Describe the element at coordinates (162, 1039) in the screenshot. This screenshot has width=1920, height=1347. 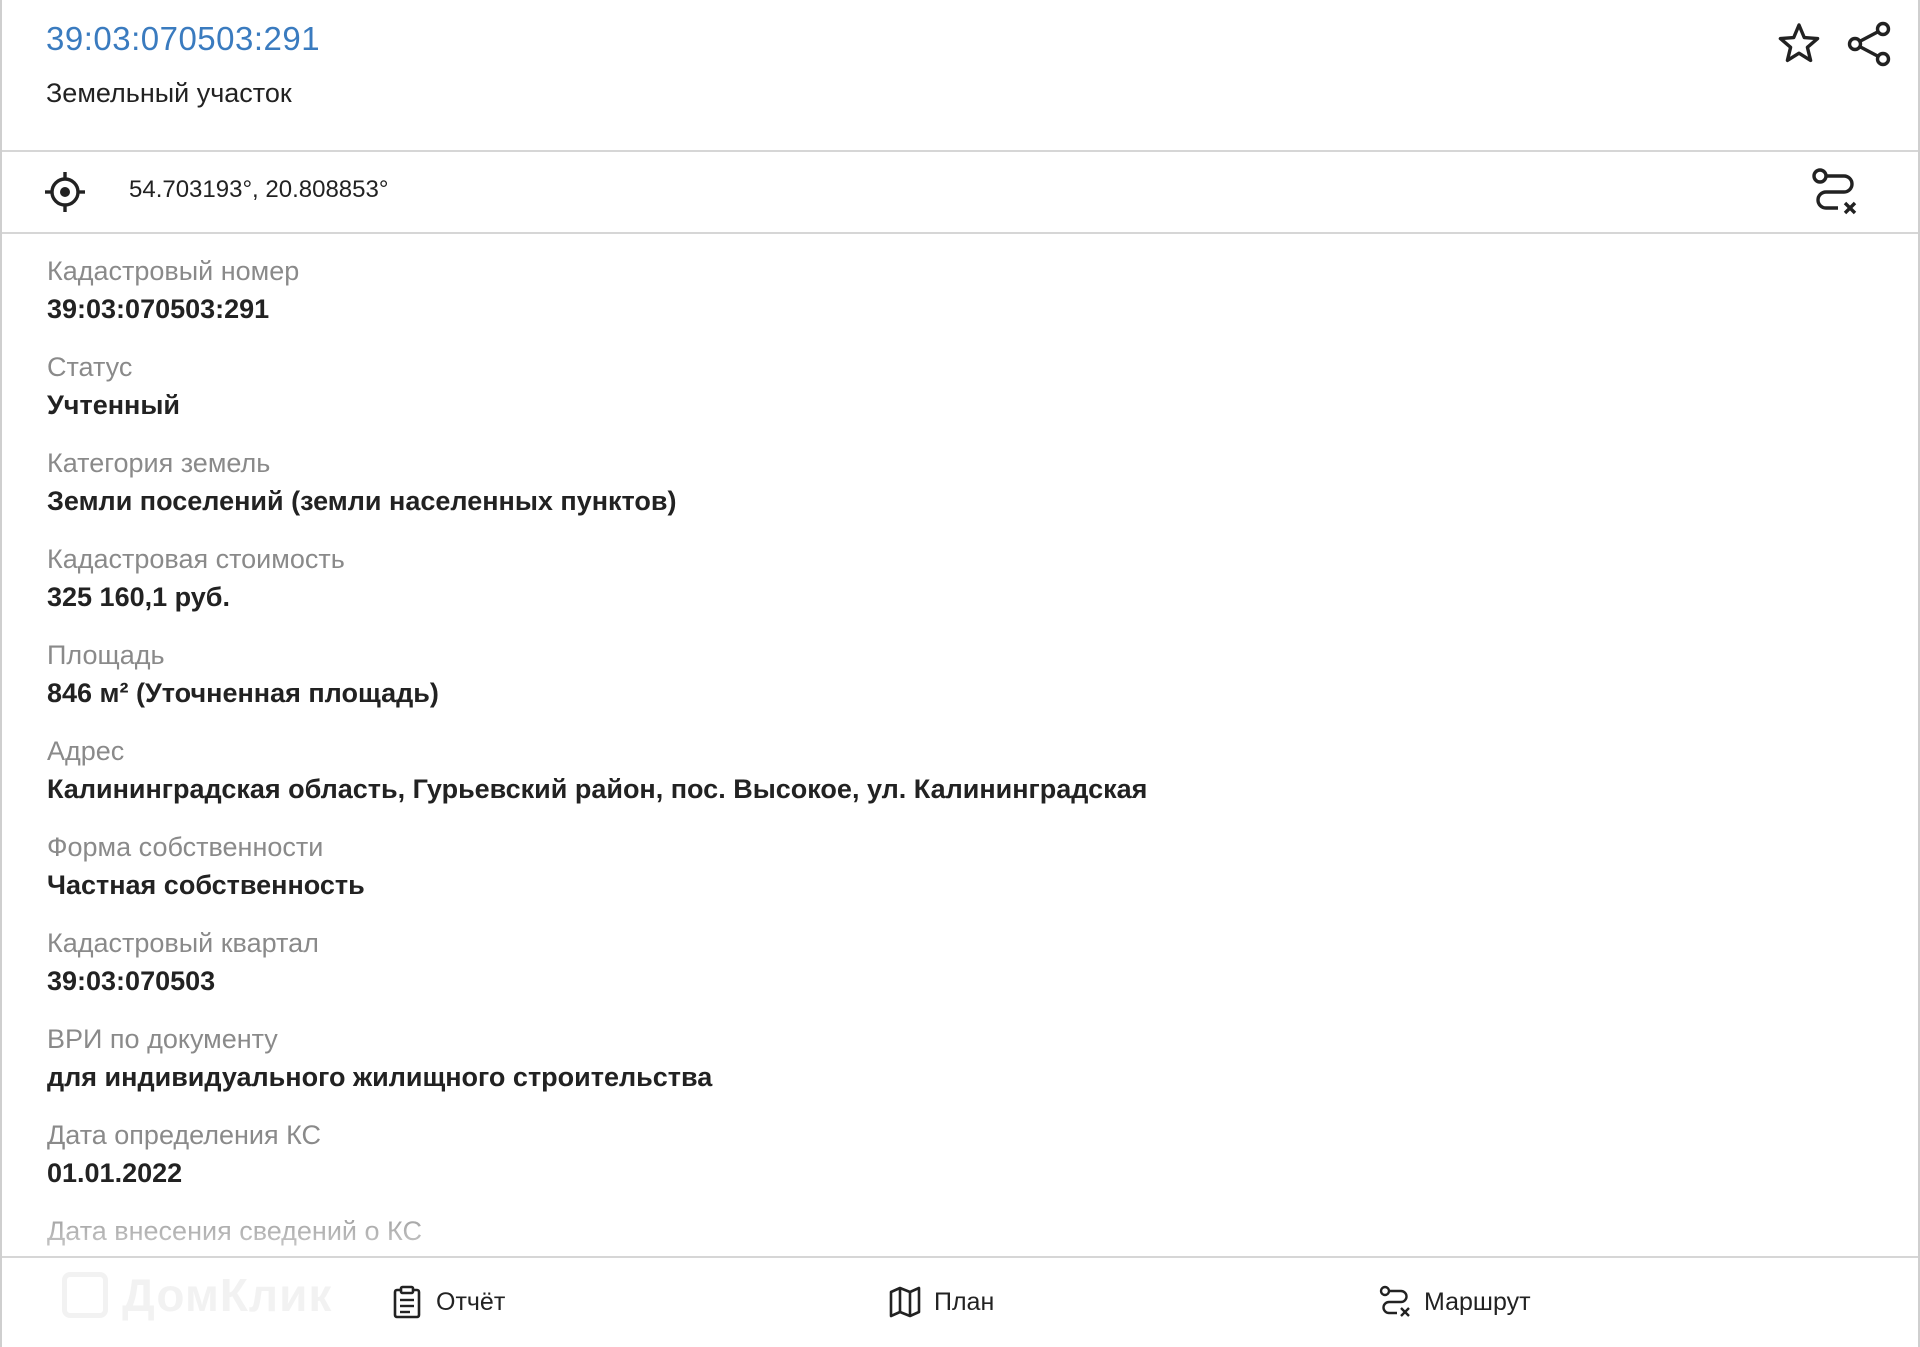
I see `info-label: ВРИ по документу` at that location.